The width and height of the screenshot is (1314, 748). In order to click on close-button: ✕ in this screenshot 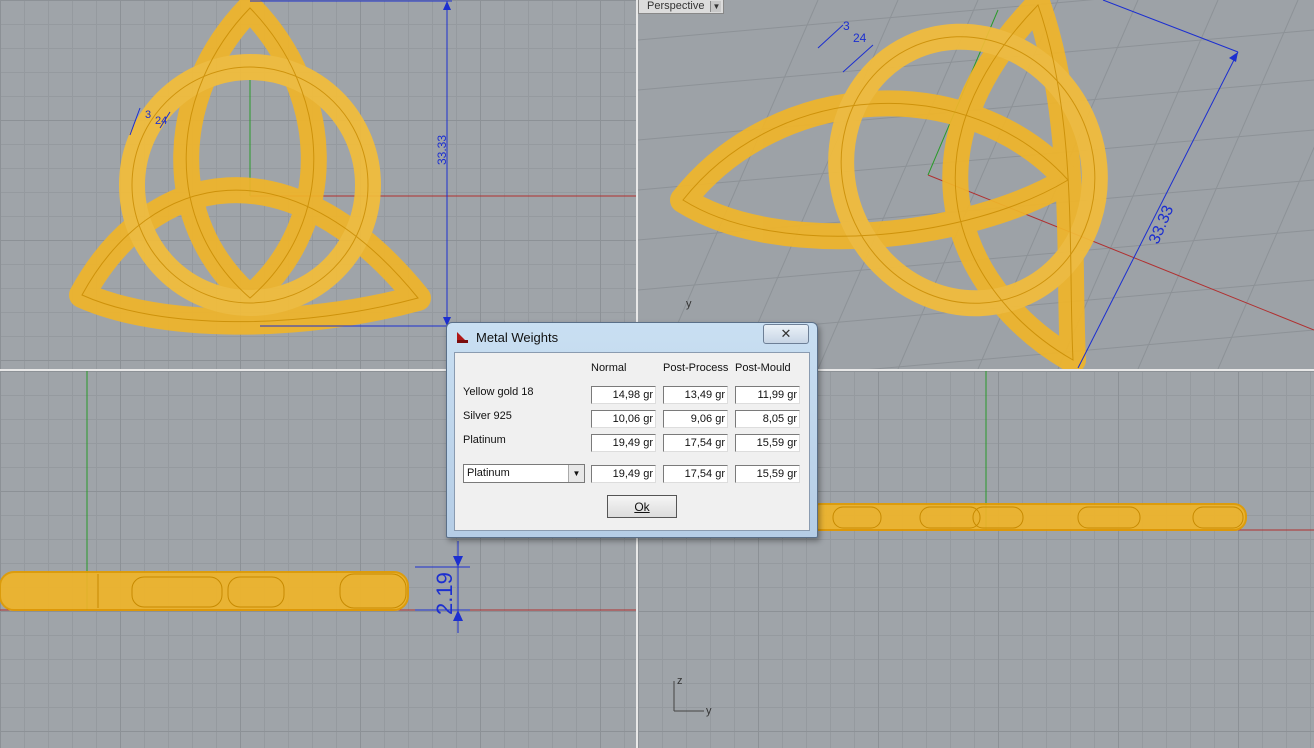, I will do `click(786, 334)`.